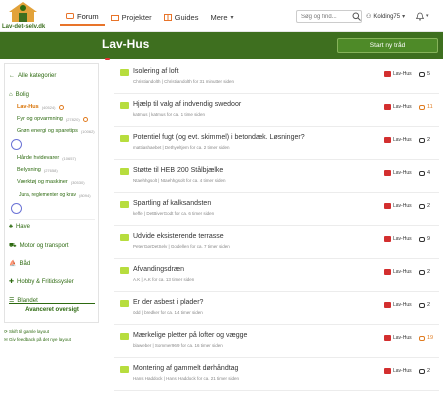  I want to click on sidebar-item-have: ♣ Have, so click(19, 227).